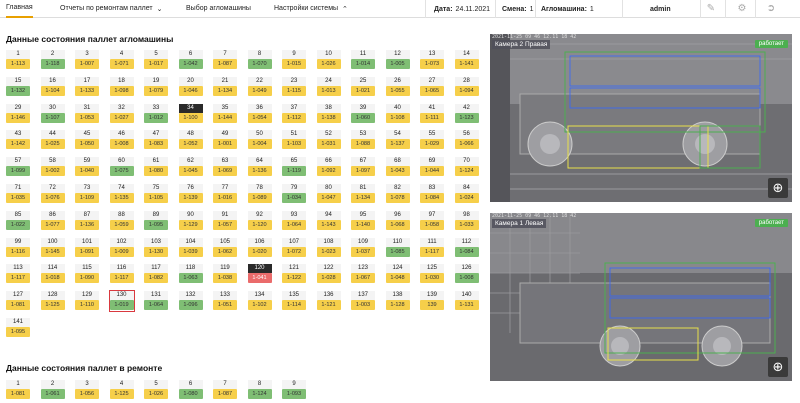  Describe the element at coordinates (466, 86) in the screenshot. I see `pallet-cell: 28 1-094` at that location.